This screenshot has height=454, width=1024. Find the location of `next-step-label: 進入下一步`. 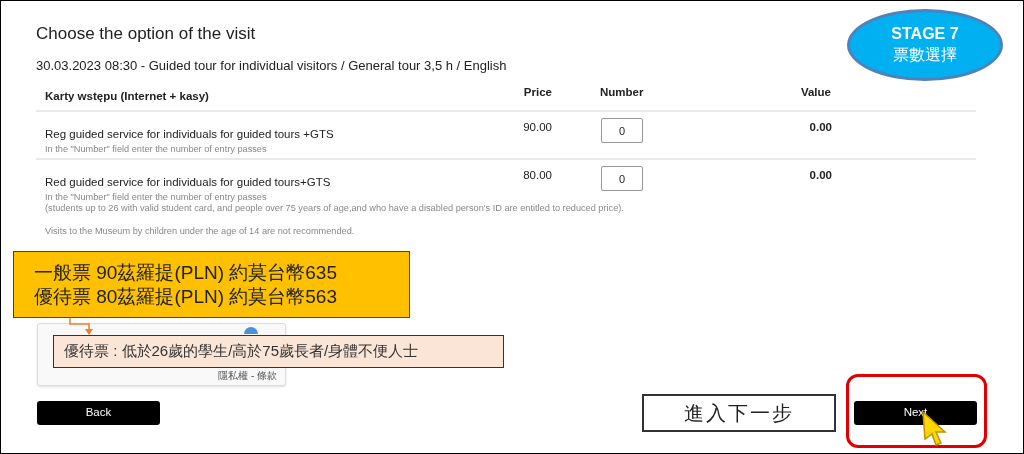

next-step-label: 進入下一步 is located at coordinates (739, 413).